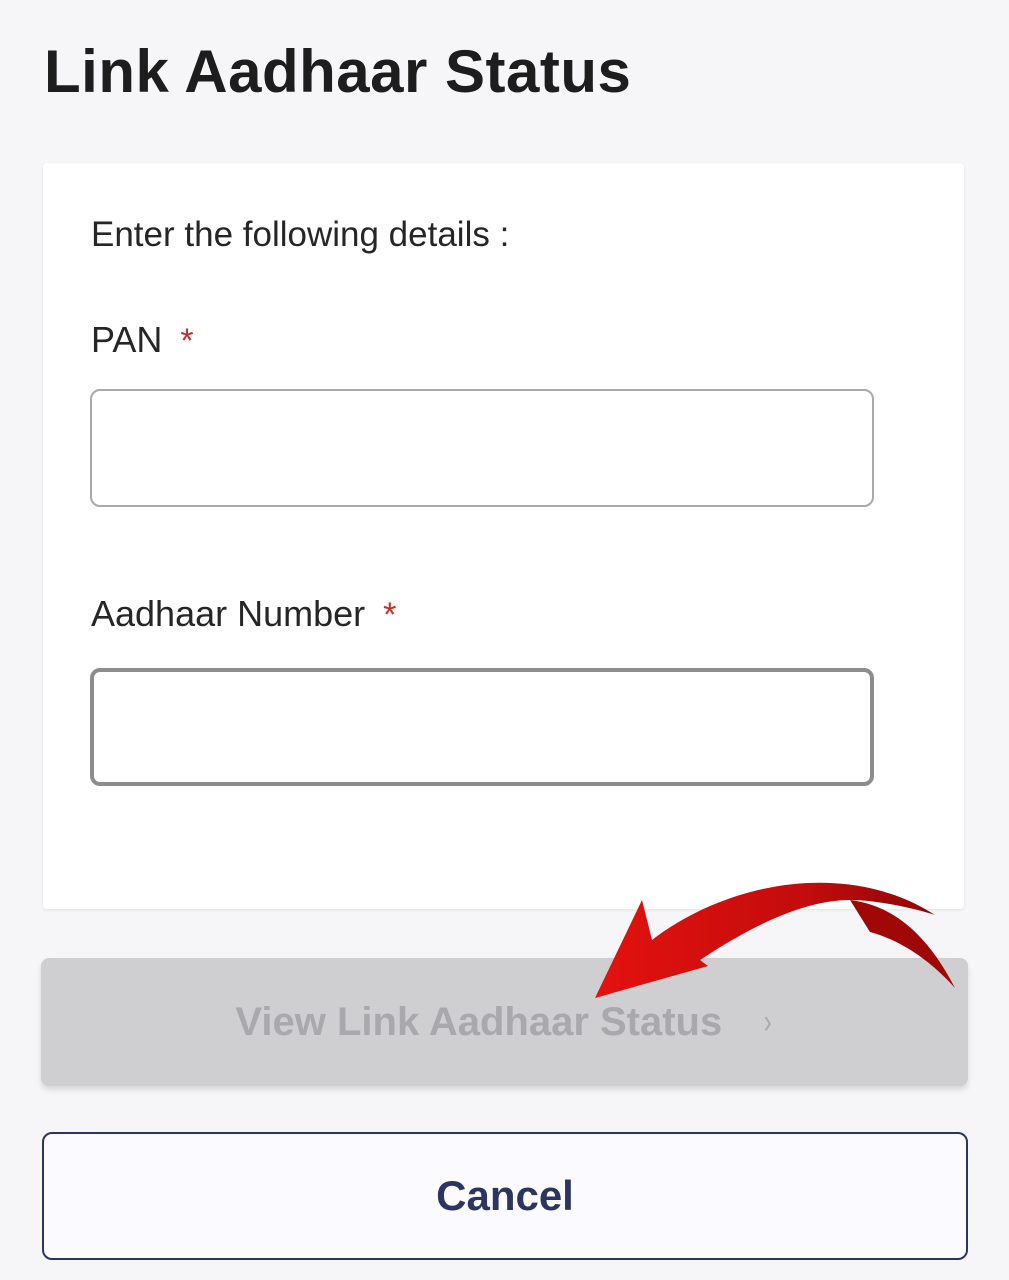 The width and height of the screenshot is (1009, 1280). I want to click on aadhaar-required-mark: *, so click(390, 615).